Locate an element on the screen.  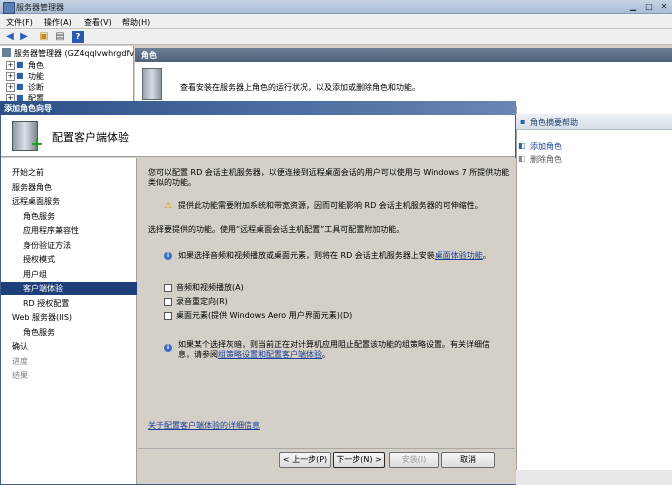
close-icon: ✕ is located at coordinates (664, 7).